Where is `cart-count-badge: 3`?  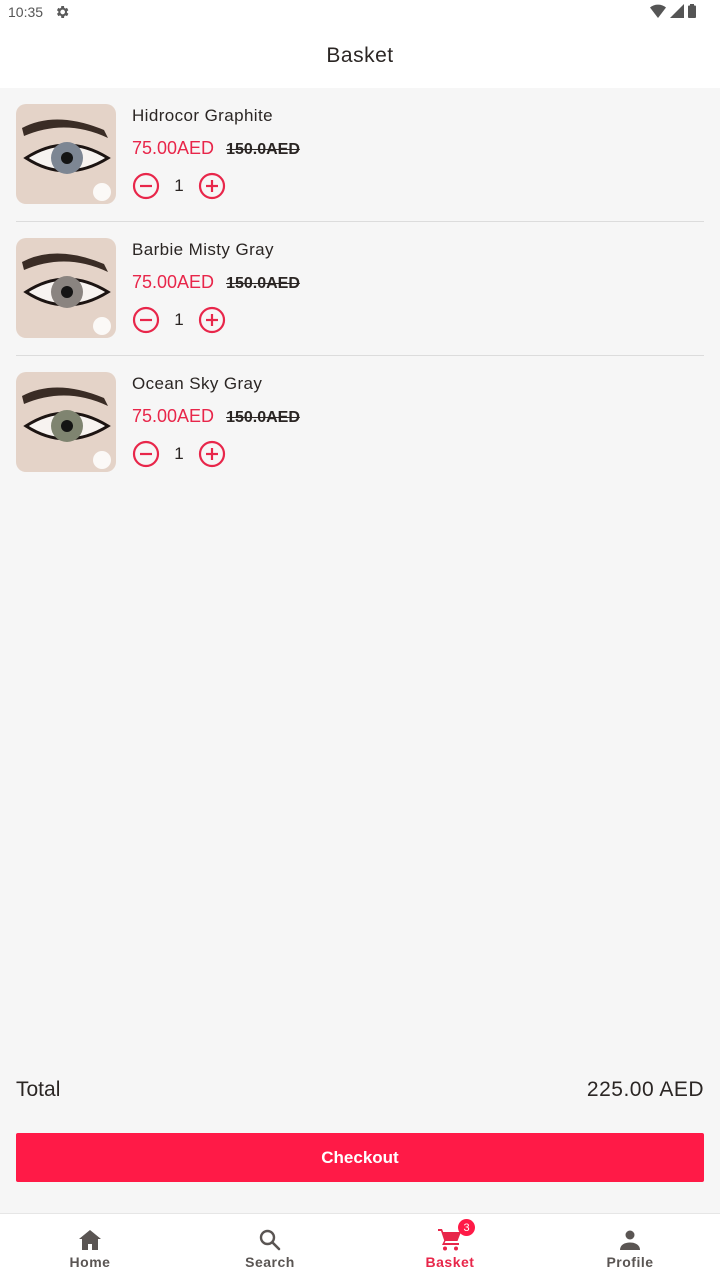
cart-count-badge: 3 is located at coordinates (466, 1227).